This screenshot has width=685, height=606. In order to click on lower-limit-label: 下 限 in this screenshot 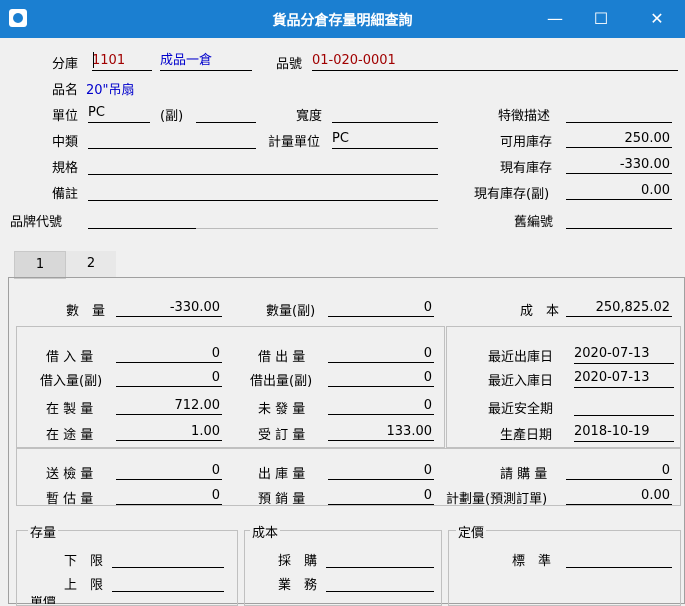, I will do `click(84, 561)`.